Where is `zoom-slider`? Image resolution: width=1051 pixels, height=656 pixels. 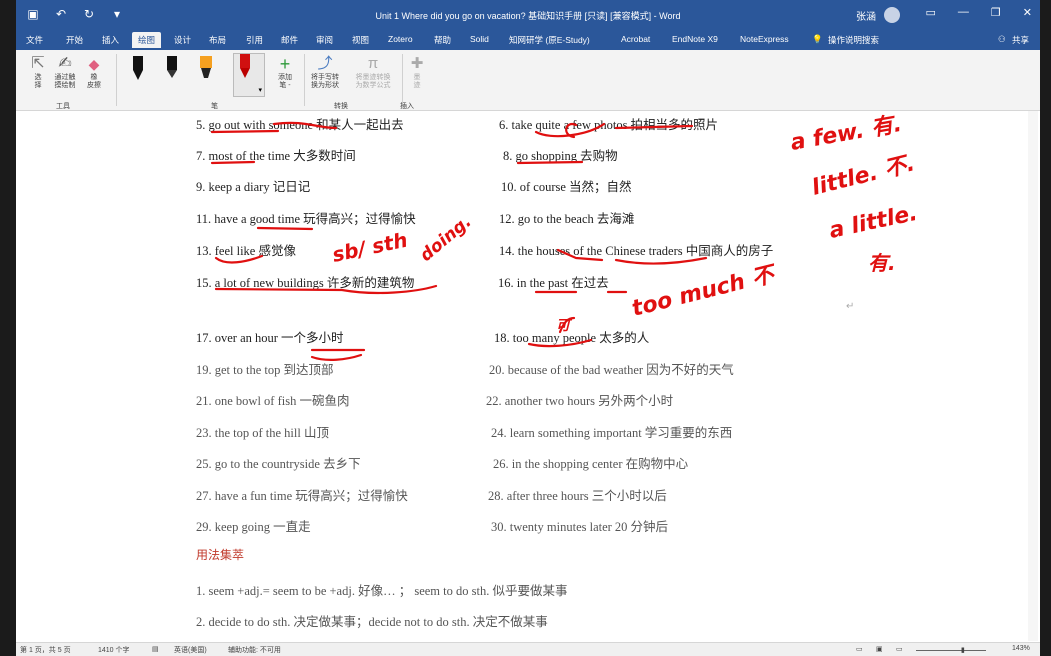 zoom-slider is located at coordinates (951, 650).